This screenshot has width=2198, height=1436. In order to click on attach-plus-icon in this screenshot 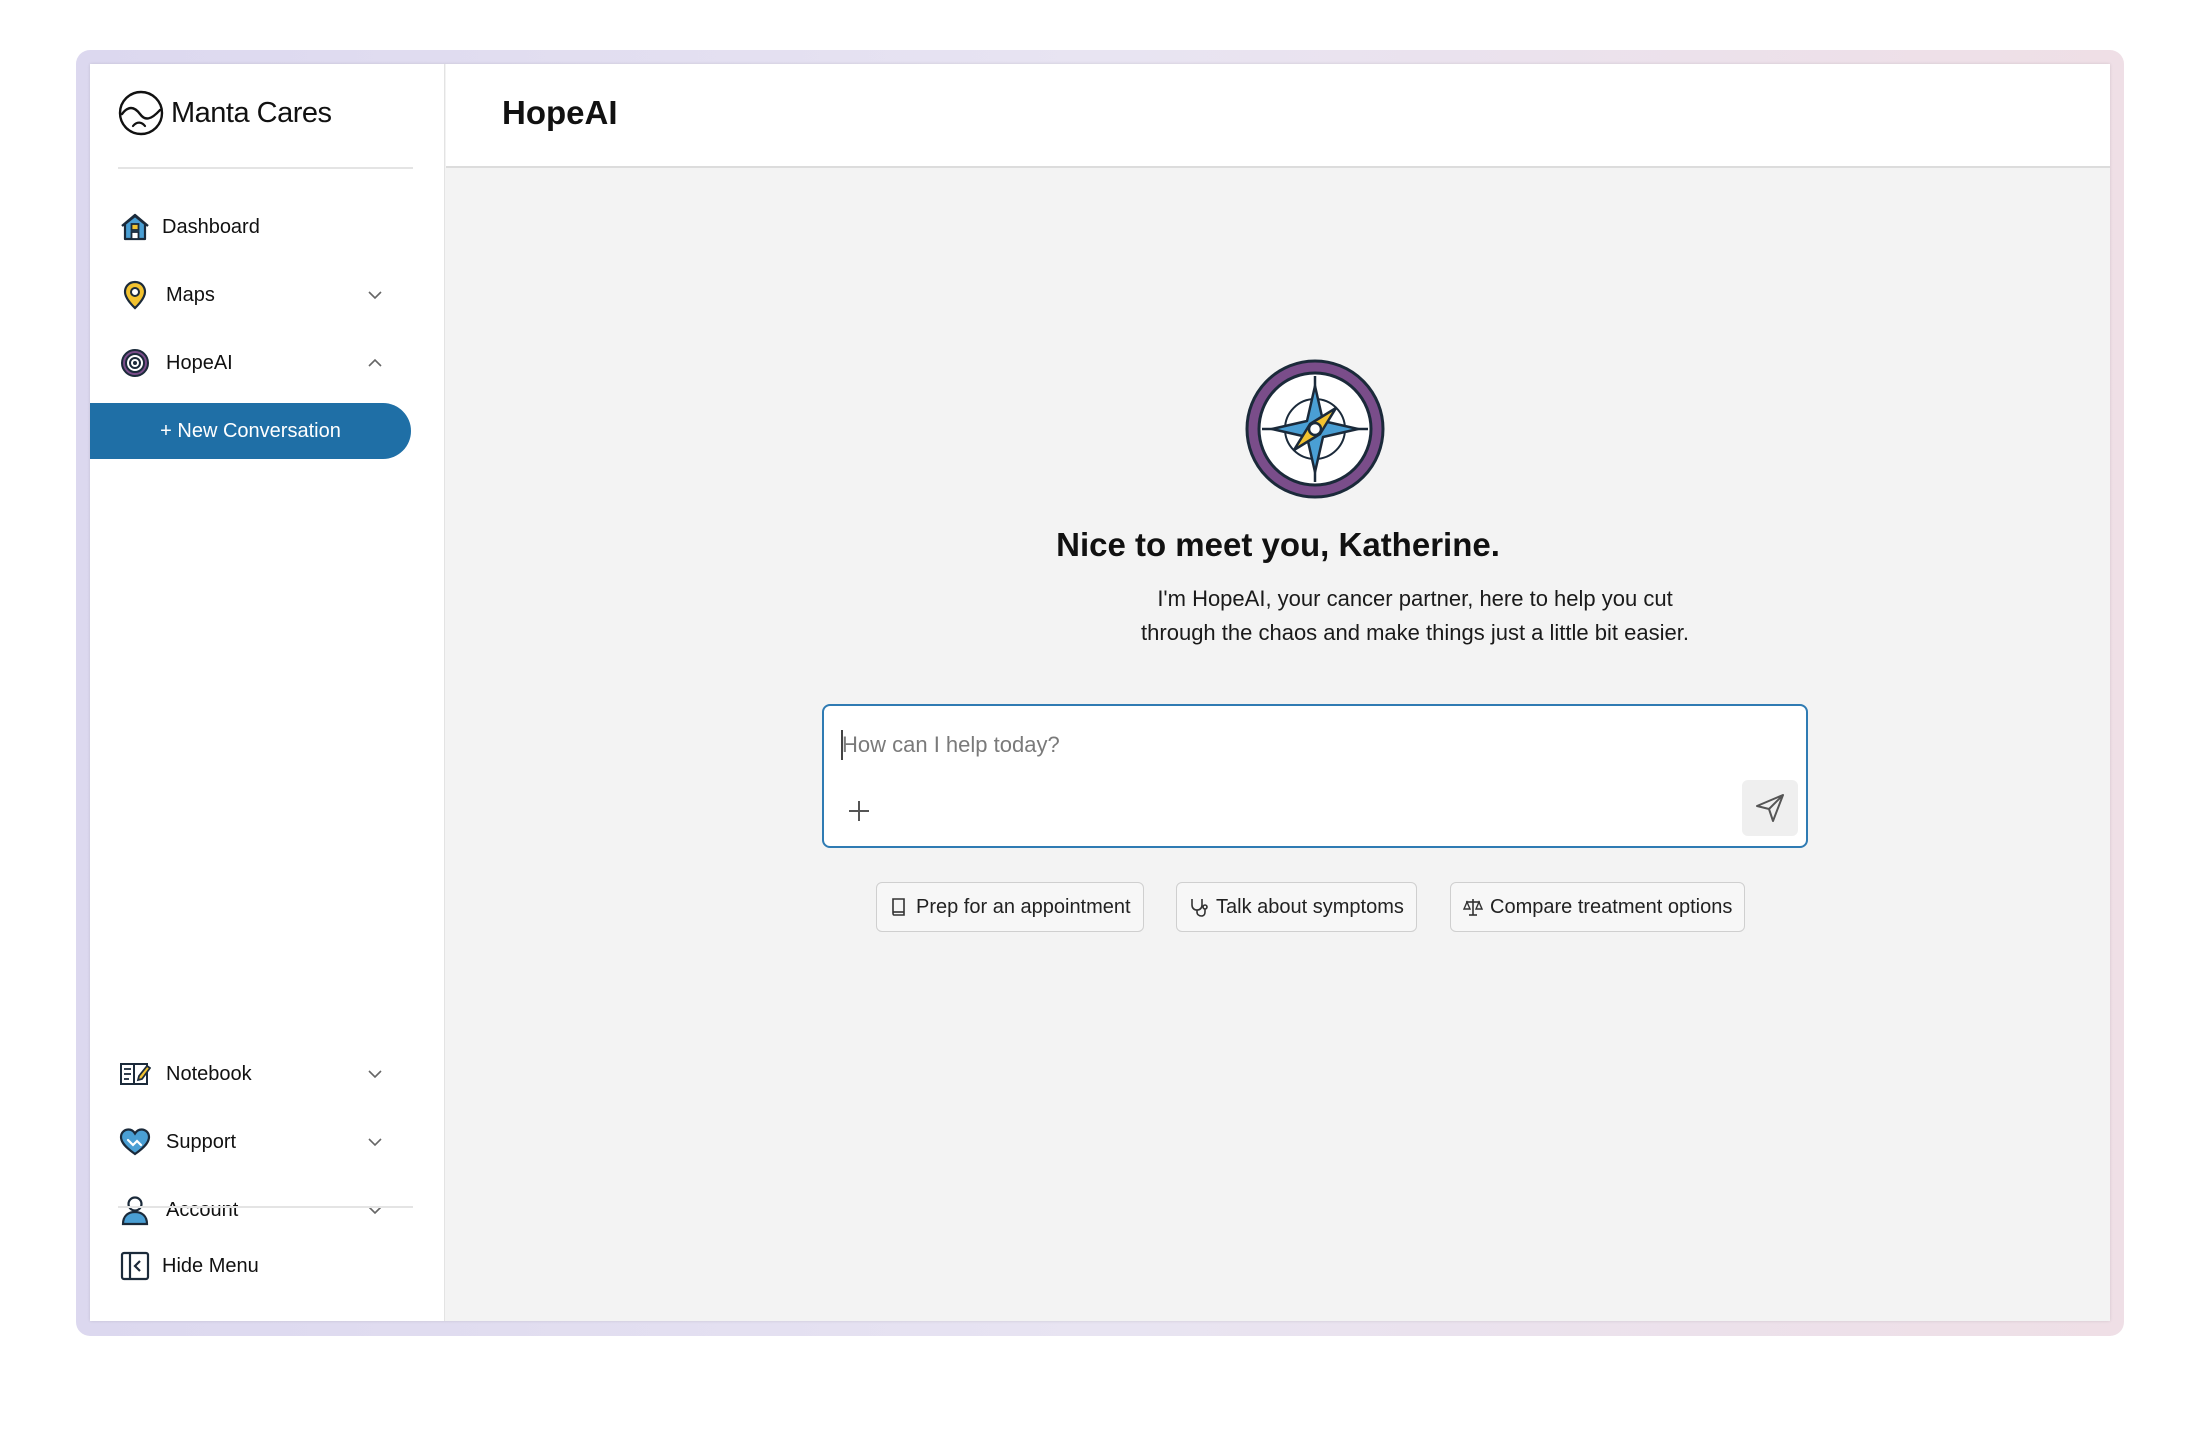, I will do `click(859, 811)`.